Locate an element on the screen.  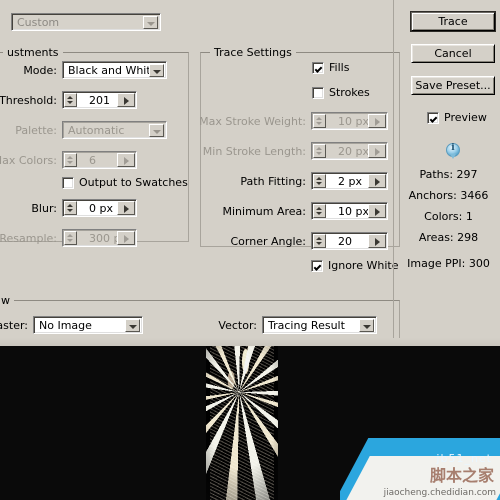
raster-select: No Image is located at coordinates (88, 325).